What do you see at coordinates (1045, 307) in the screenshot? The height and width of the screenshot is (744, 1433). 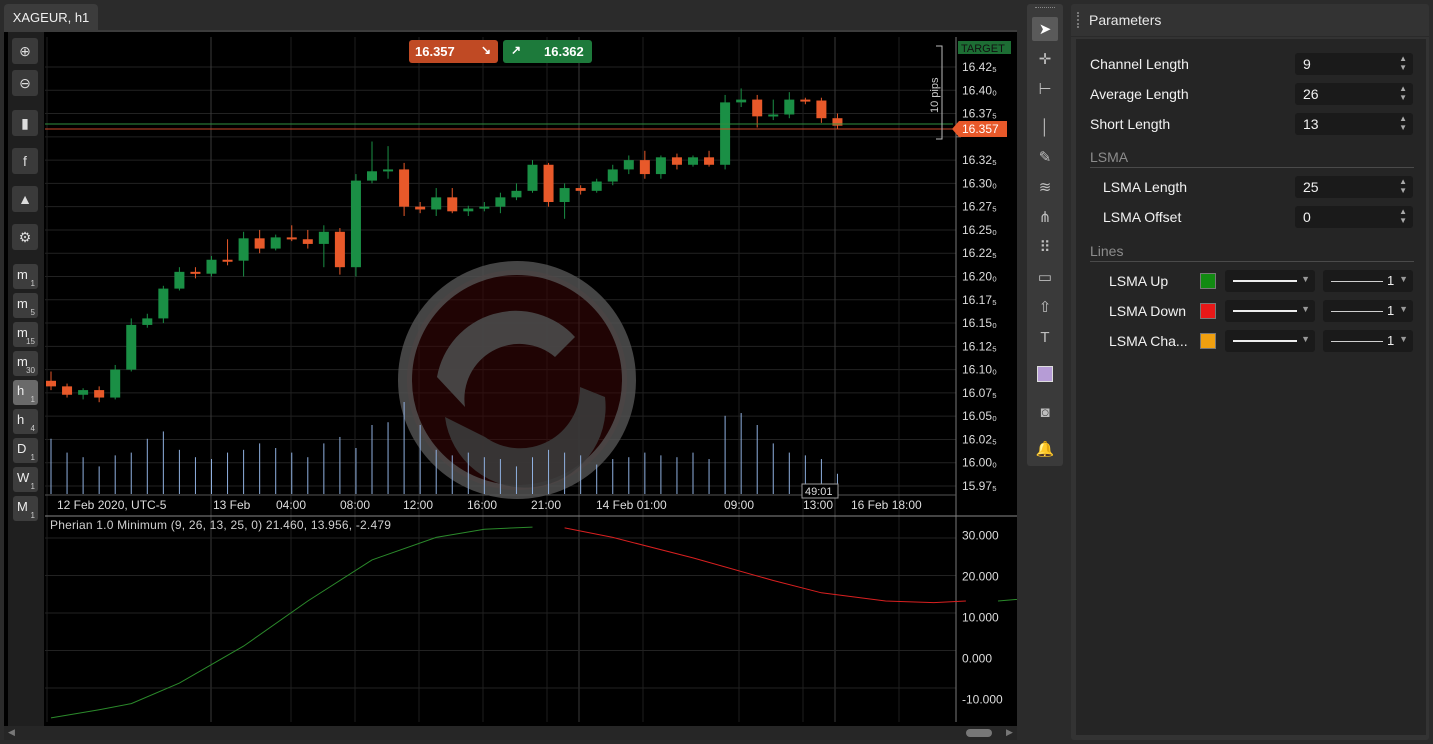 I see `arrow-up-shape-icon: ⇧` at bounding box center [1045, 307].